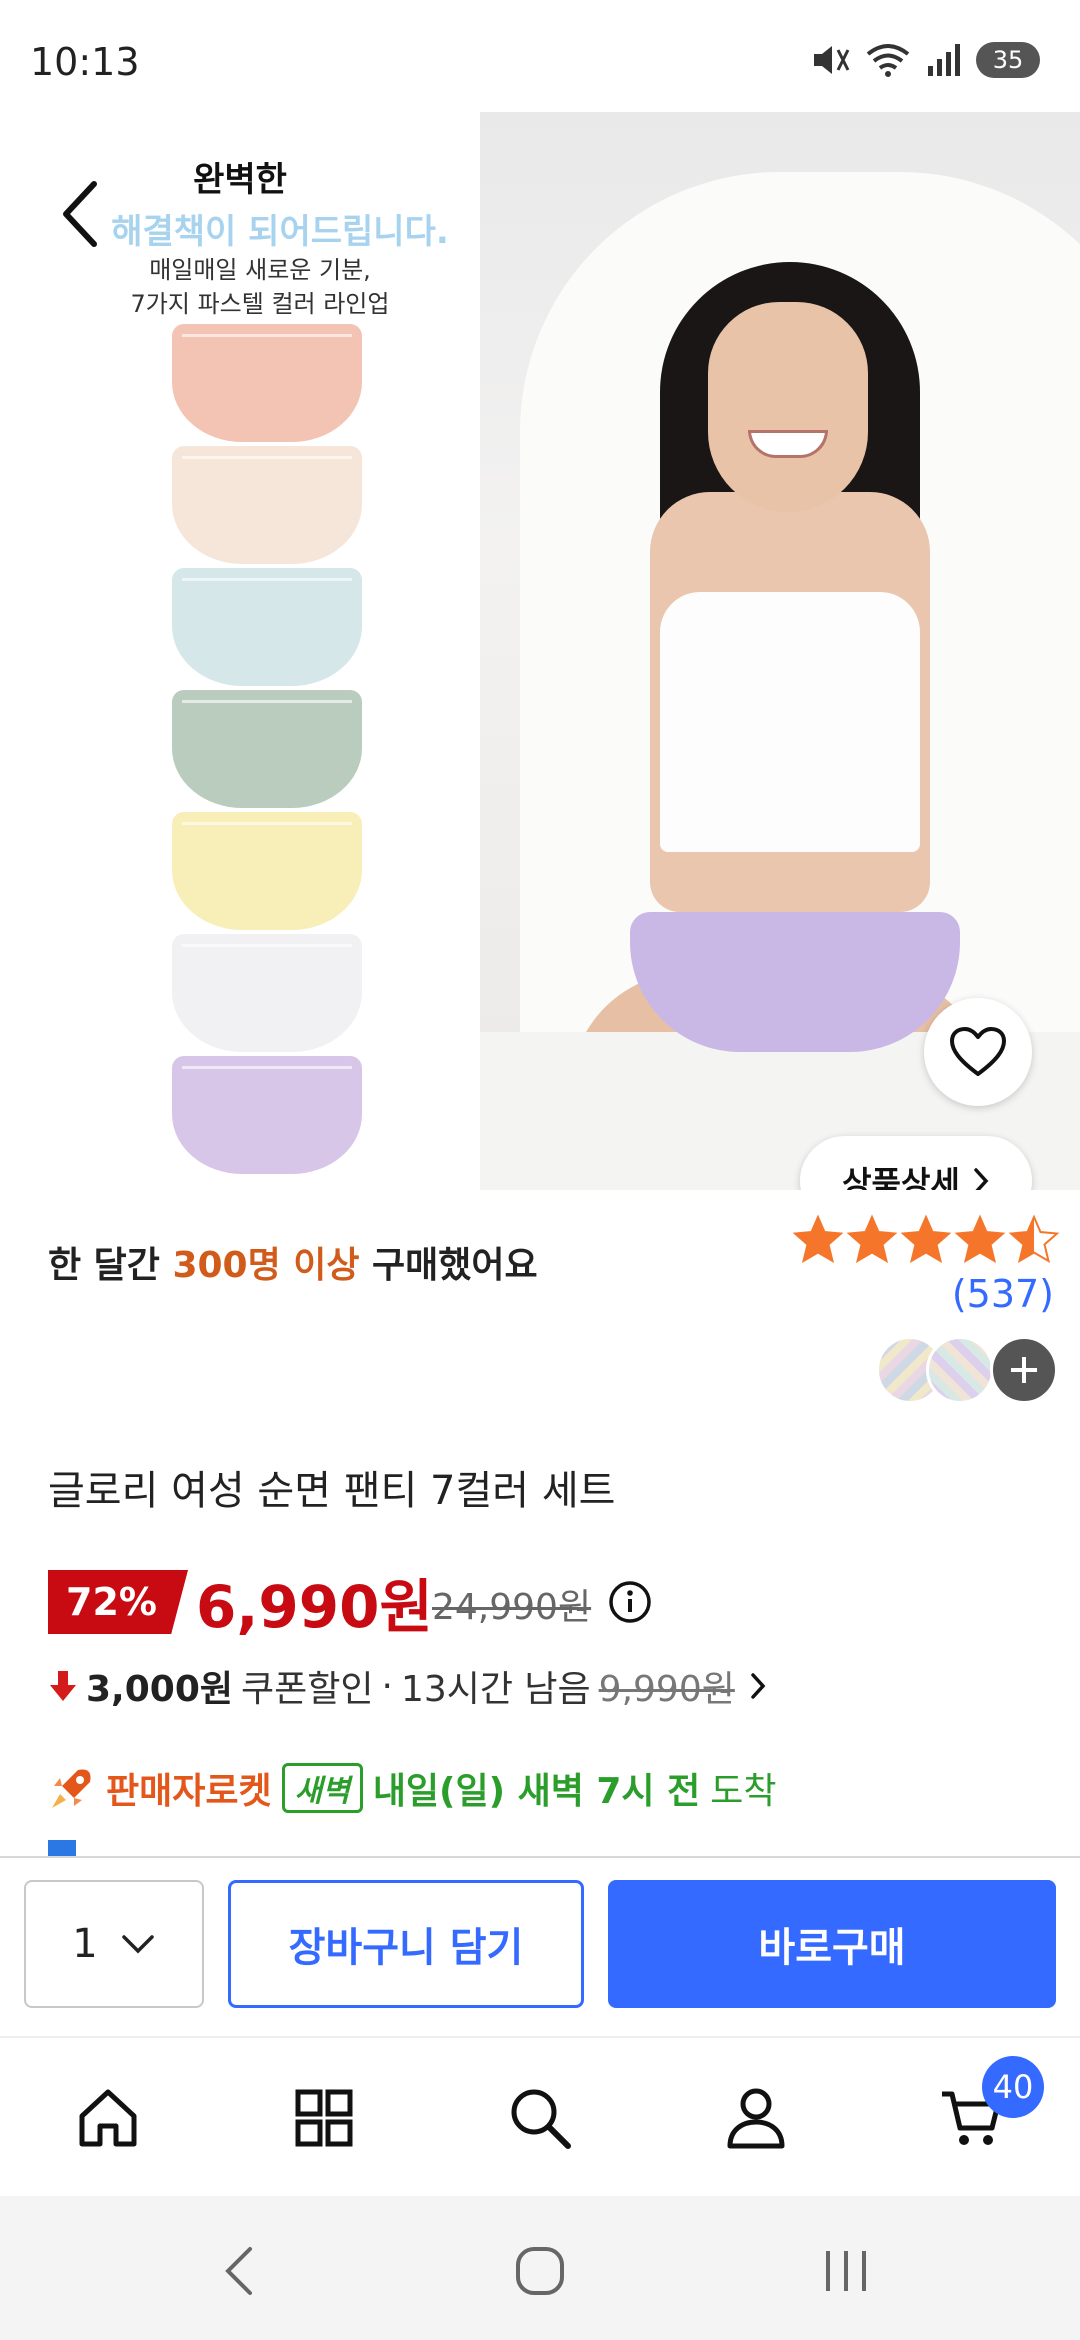  I want to click on arrival-suffix: 도착, so click(743, 1791).